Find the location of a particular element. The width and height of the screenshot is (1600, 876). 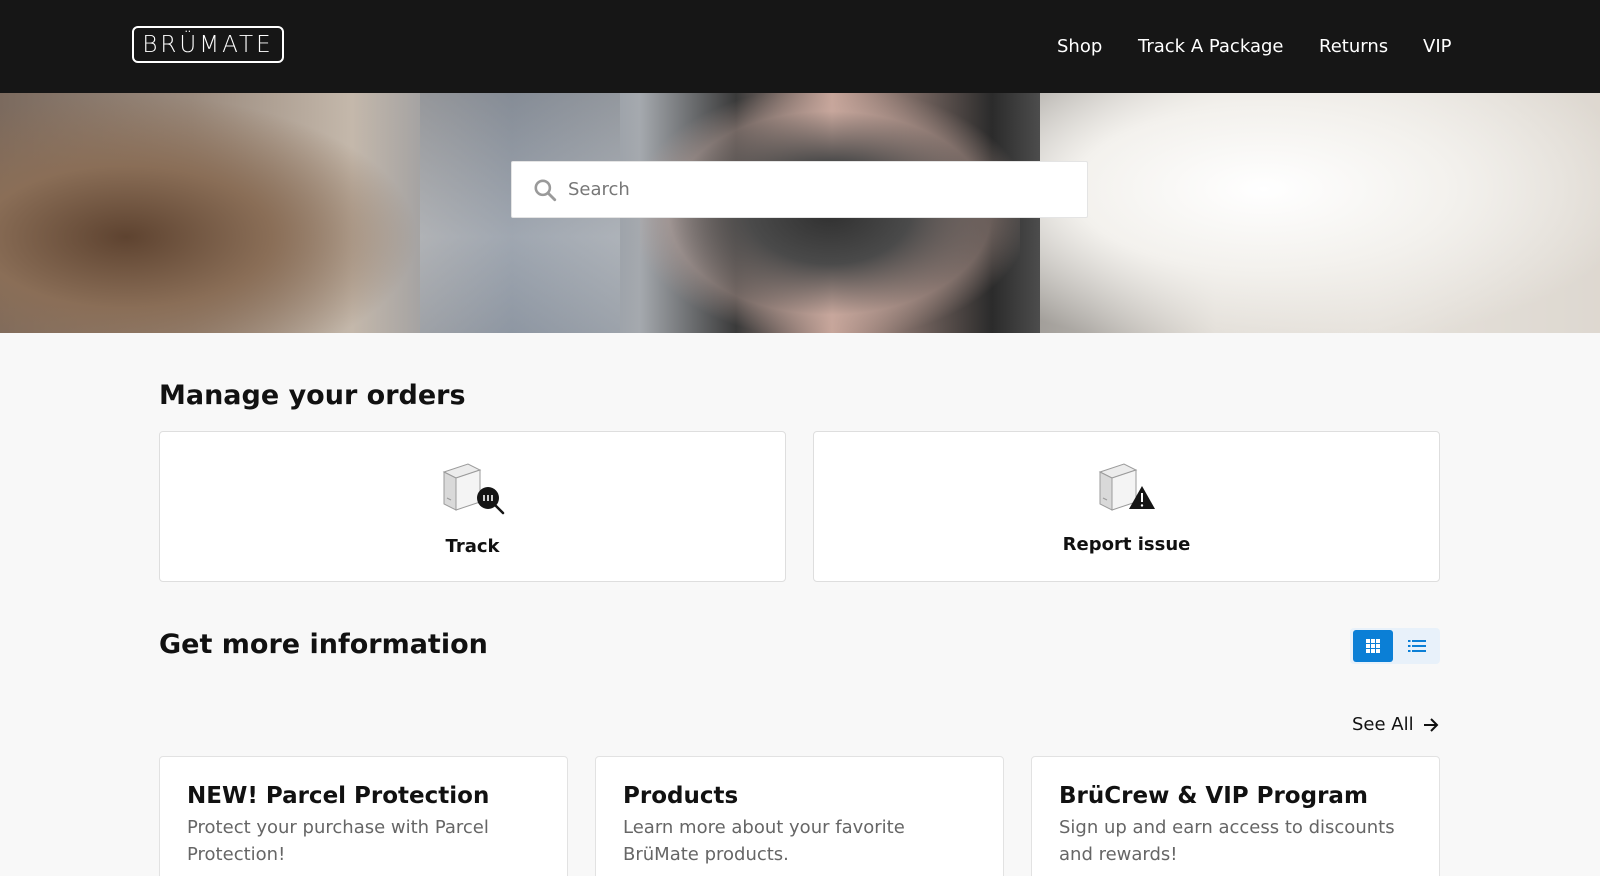

arrow-right-icon is located at coordinates (1431, 724).